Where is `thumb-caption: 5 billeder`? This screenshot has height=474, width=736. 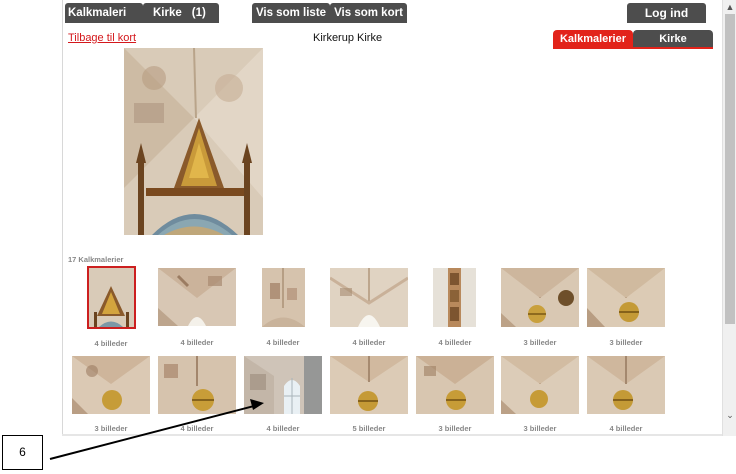 thumb-caption: 5 billeder is located at coordinates (369, 428).